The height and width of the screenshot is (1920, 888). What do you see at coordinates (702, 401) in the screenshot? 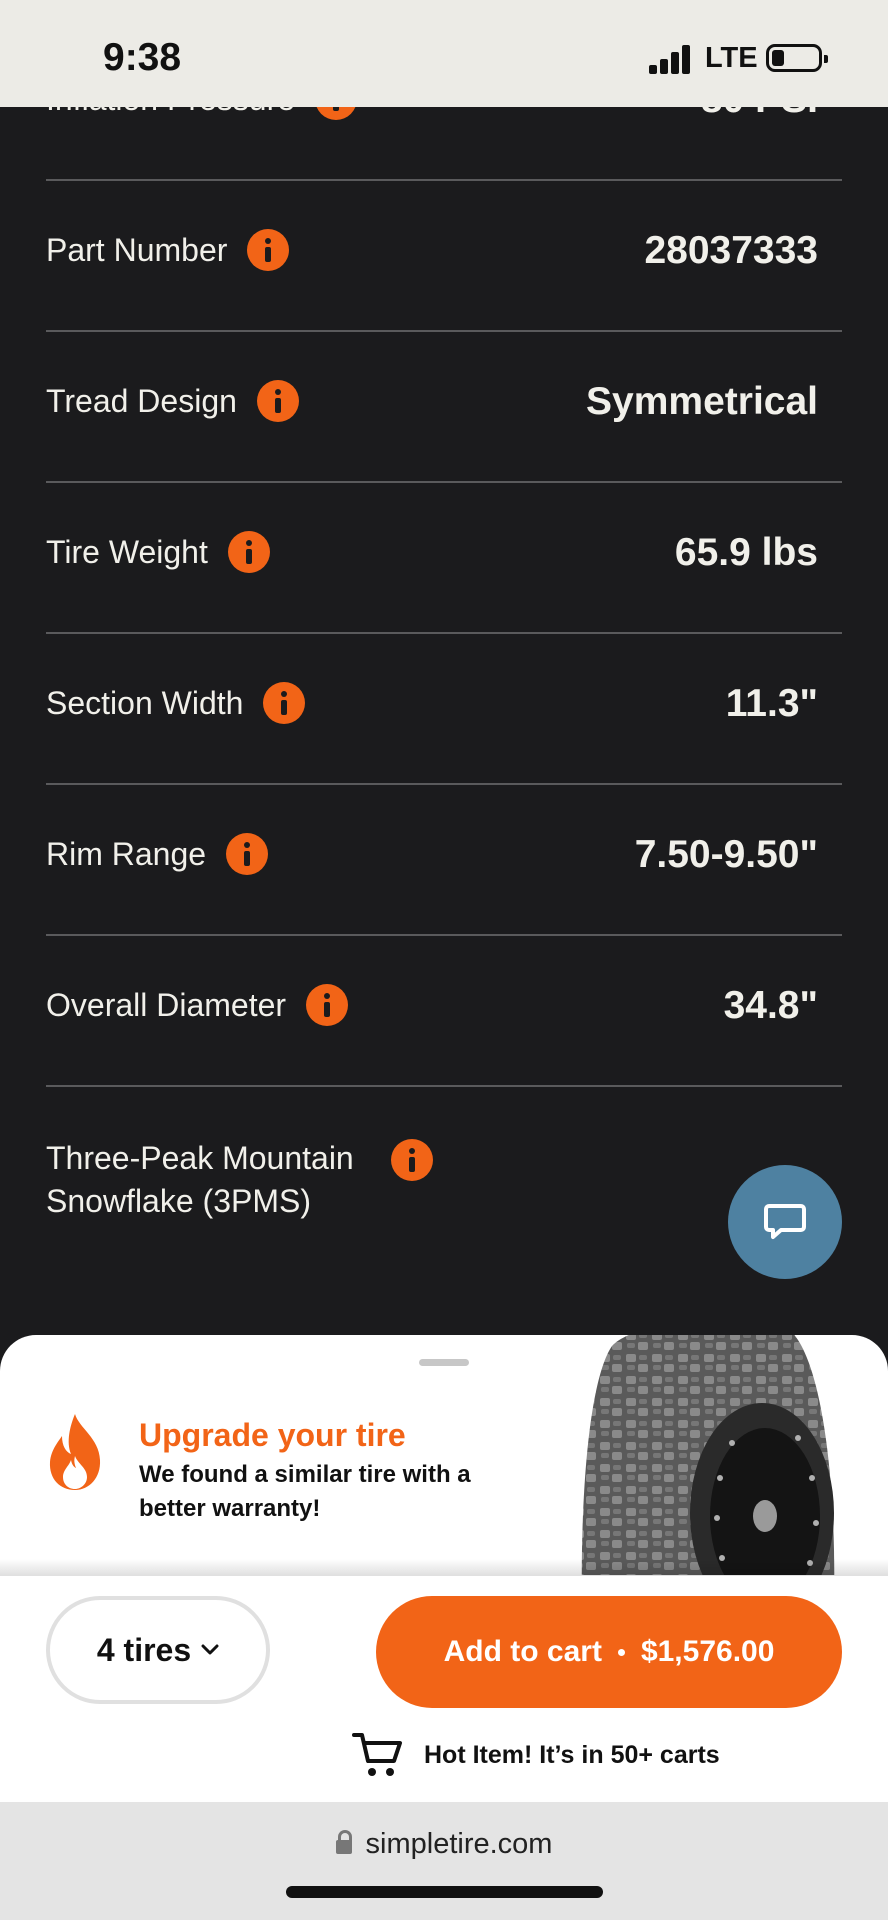
I see `spec-value: Symmetrical` at bounding box center [702, 401].